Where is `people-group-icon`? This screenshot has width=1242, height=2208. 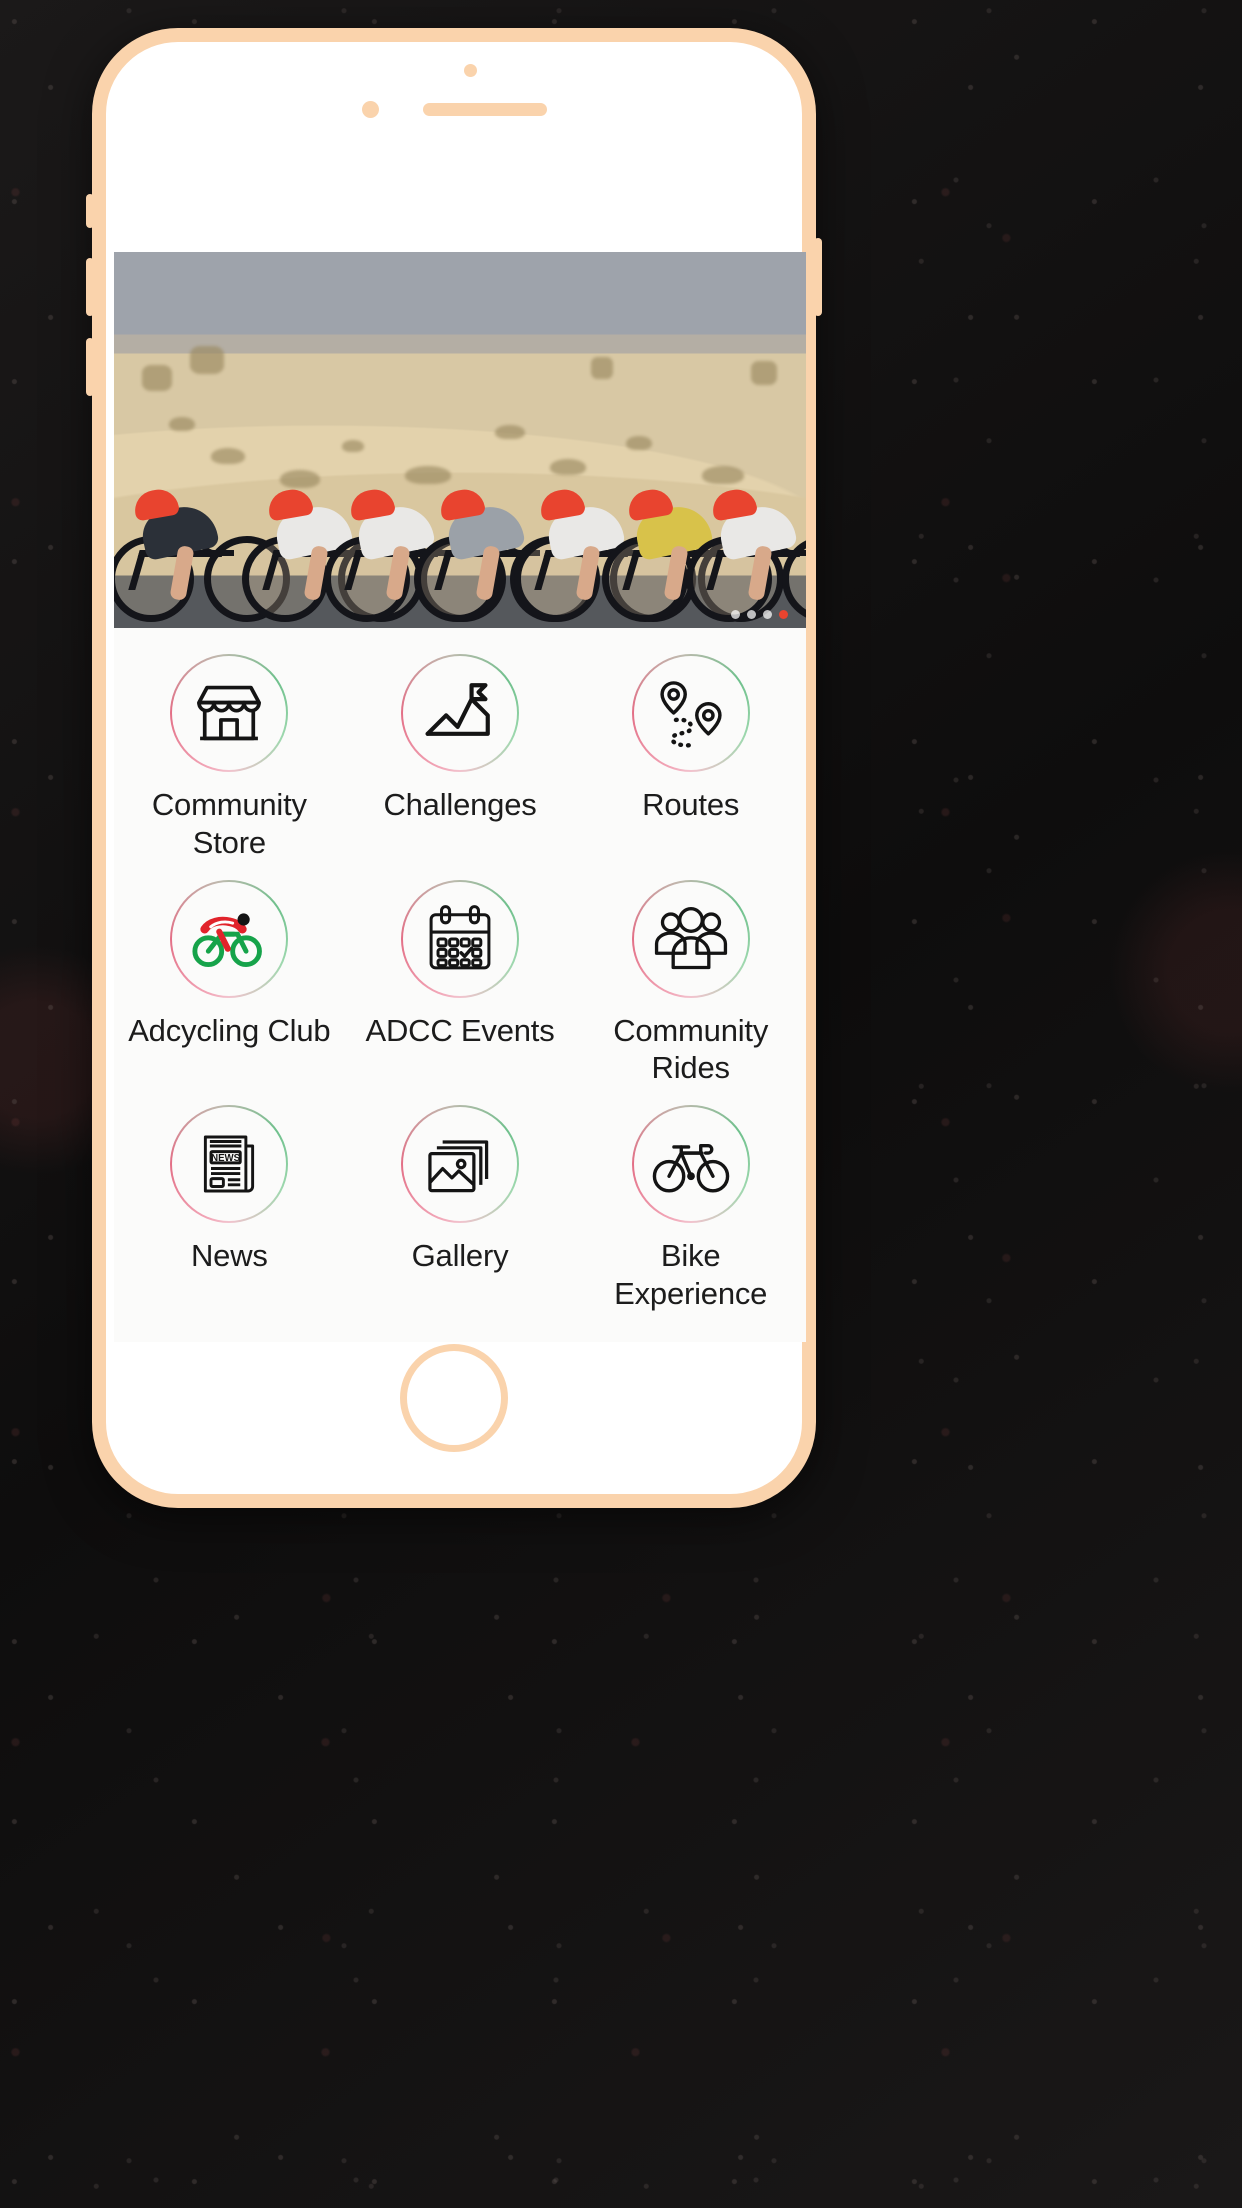 people-group-icon is located at coordinates (691, 939).